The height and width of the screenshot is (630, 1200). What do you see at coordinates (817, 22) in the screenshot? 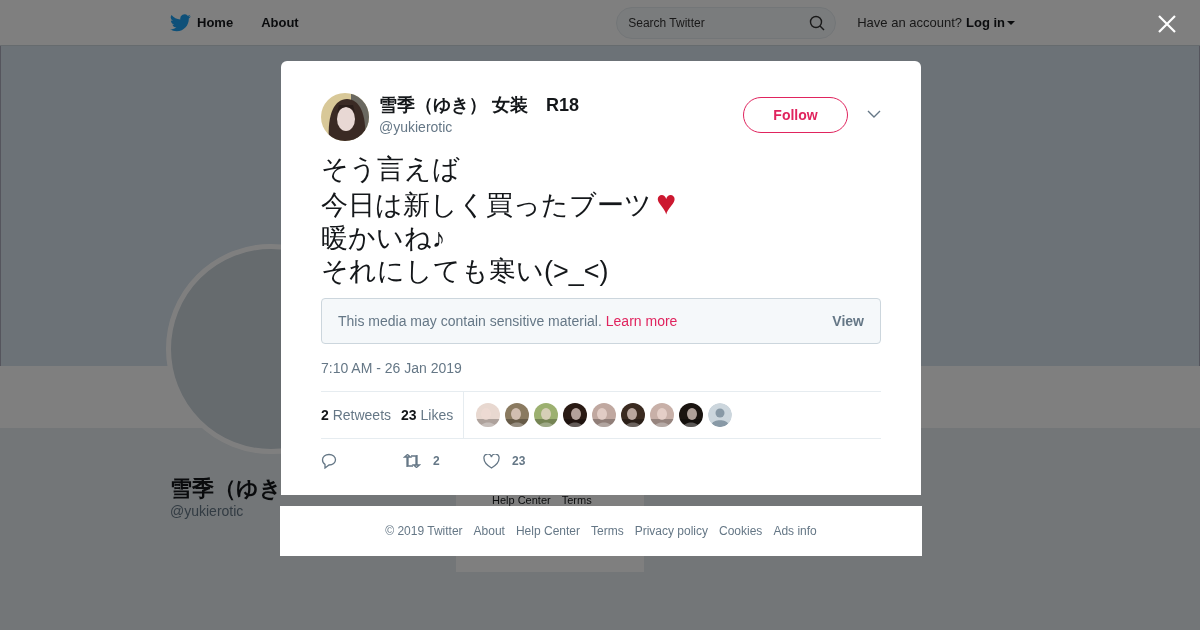
I see `search-icon` at bounding box center [817, 22].